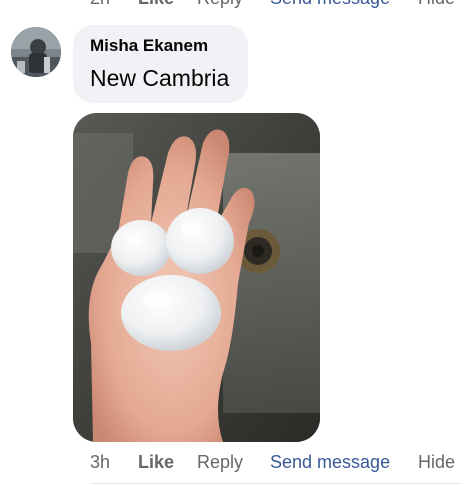 Image resolution: width=464 pixels, height=485 pixels. I want to click on comment-bubble: Misha Ekanem New Cambria, so click(160, 64).